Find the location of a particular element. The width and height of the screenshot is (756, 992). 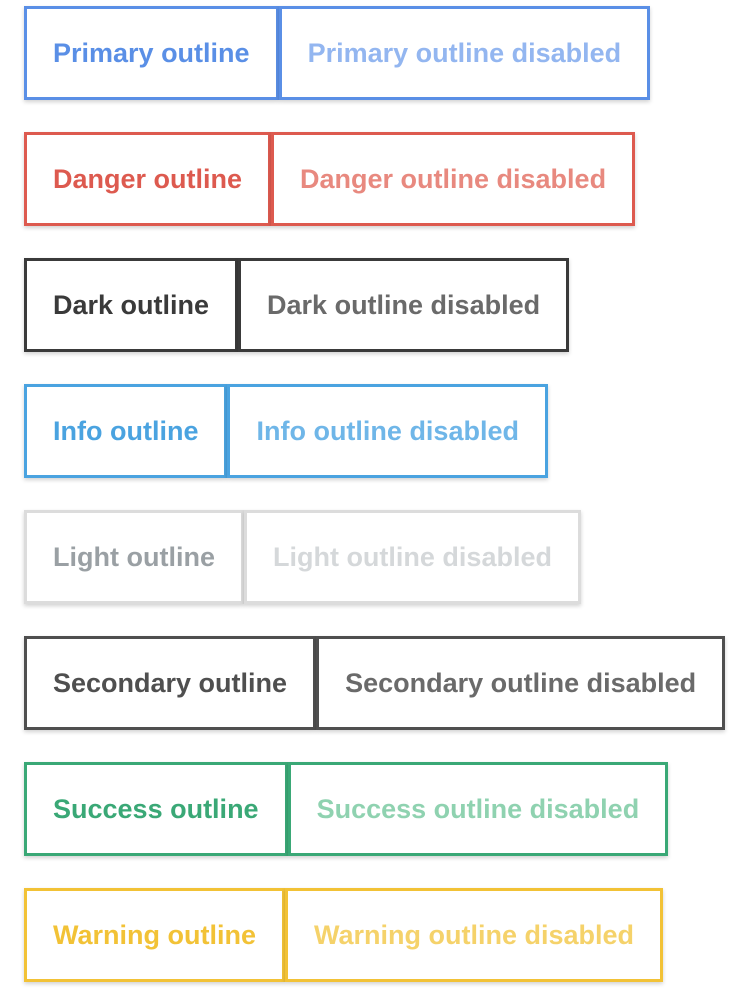

light-outline-button: Light outline is located at coordinates (134, 557).